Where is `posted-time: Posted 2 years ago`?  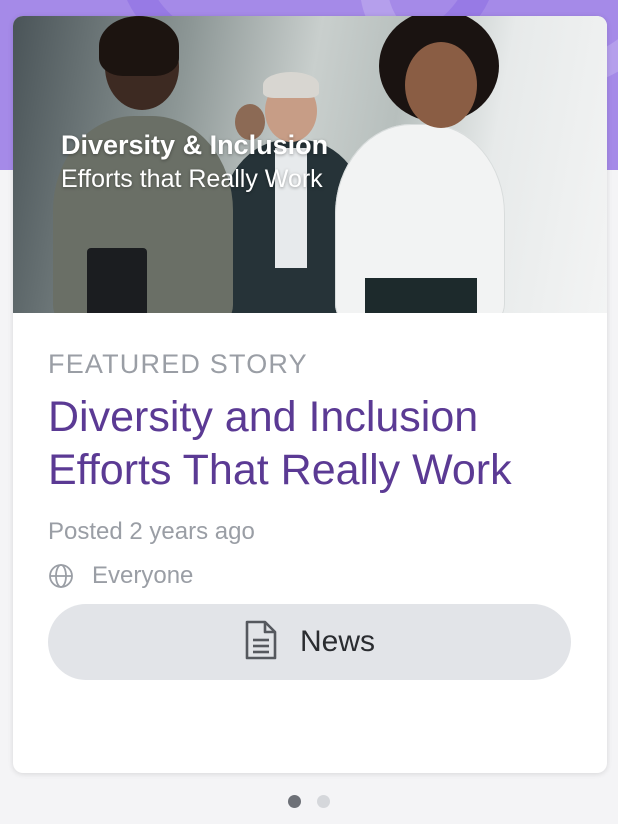
posted-time: Posted 2 years ago is located at coordinates (151, 531).